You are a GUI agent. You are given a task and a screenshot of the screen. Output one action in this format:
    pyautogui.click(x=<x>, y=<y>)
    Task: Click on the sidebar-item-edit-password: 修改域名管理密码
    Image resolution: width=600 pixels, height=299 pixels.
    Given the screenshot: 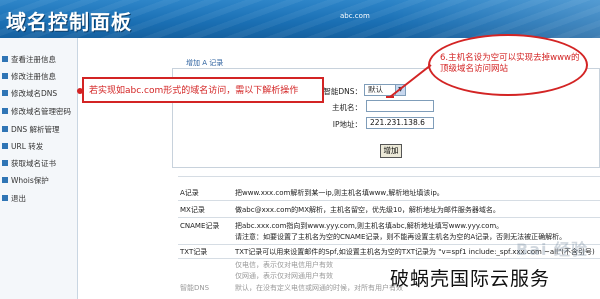 What is the action you would take?
    pyautogui.click(x=39, y=111)
    